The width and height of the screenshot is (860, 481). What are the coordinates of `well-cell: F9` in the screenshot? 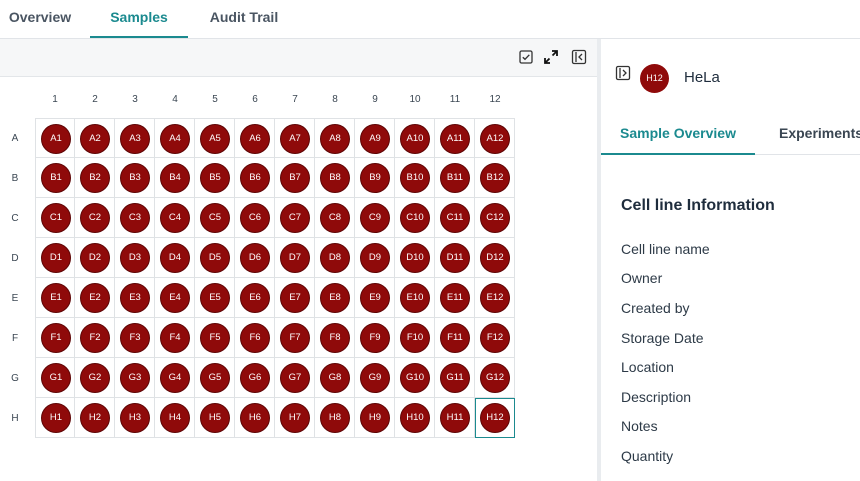 It's located at (375, 338).